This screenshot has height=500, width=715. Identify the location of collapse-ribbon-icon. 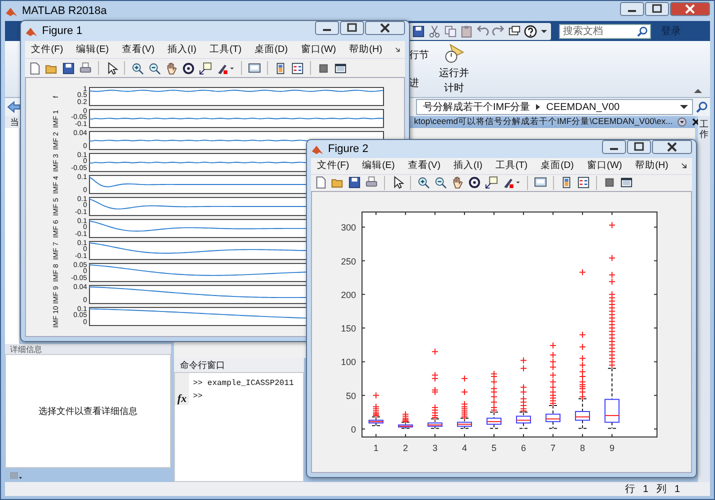
(698, 91).